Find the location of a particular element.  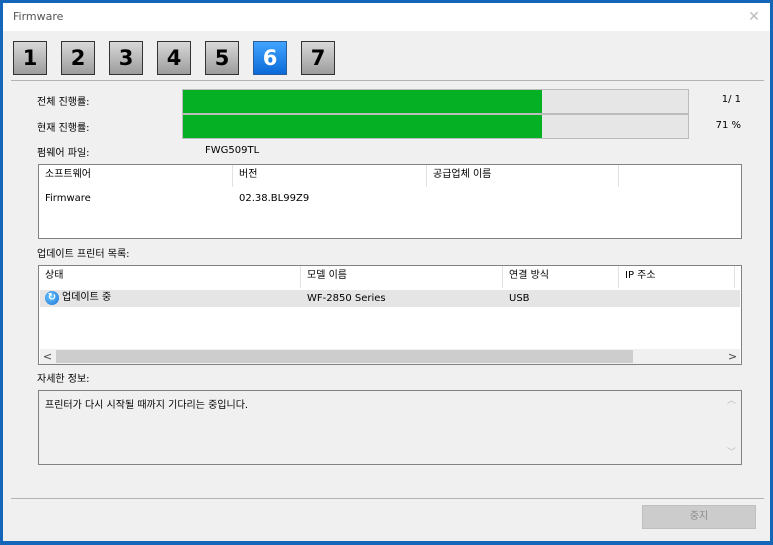

step-2: 2 is located at coordinates (78, 58).